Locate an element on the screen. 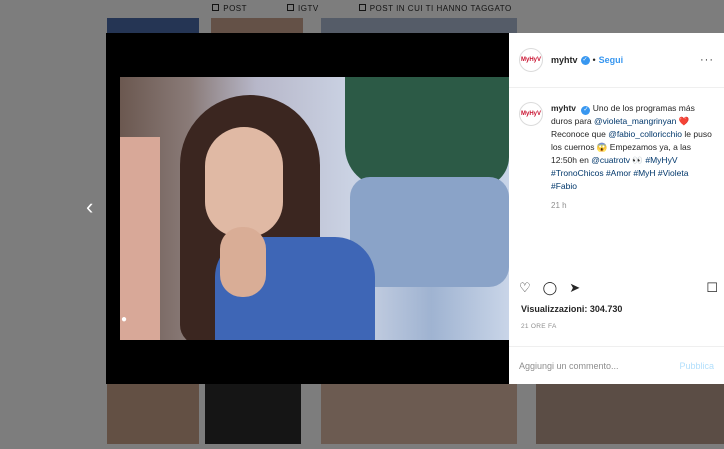 Image resolution: width=724 pixels, height=449 pixels. publish-button: Pubblica is located at coordinates (696, 366).